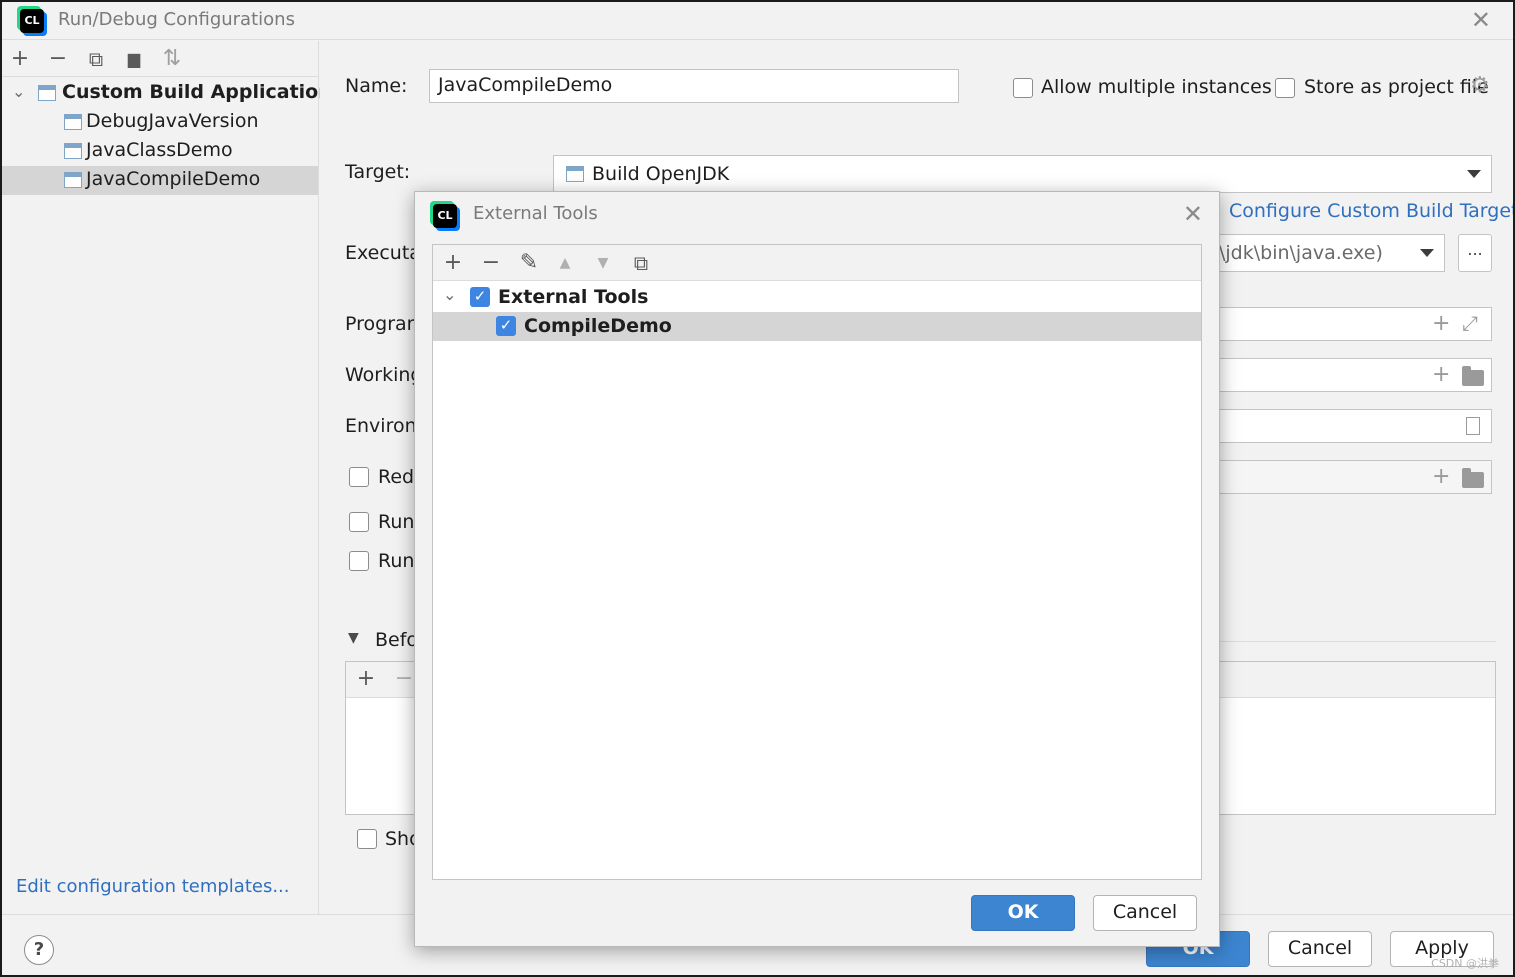 The width and height of the screenshot is (1515, 977). I want to click on before-launch-label: Befo, so click(397, 640).